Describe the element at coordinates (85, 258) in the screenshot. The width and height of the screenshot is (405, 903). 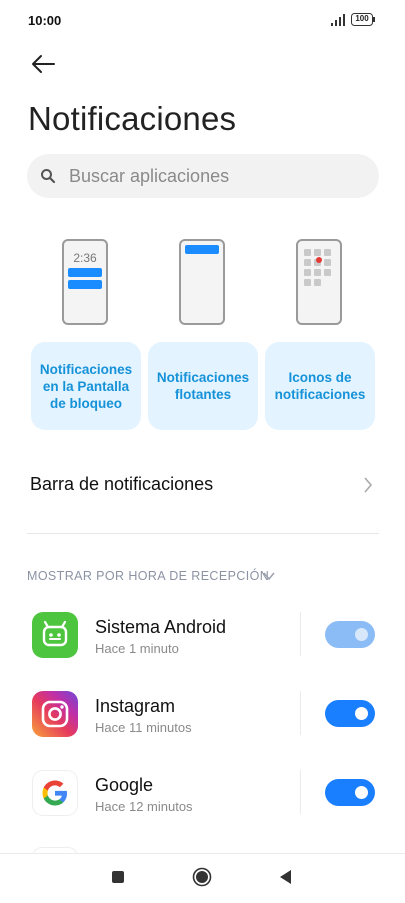
I see `lockscreen-time: 2:36` at that location.